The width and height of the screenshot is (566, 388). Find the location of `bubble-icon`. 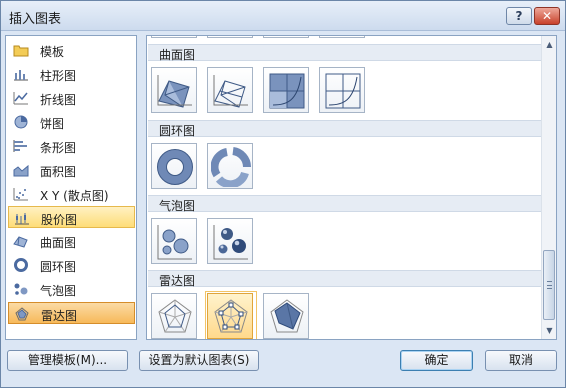

bubble-icon is located at coordinates (174, 242).